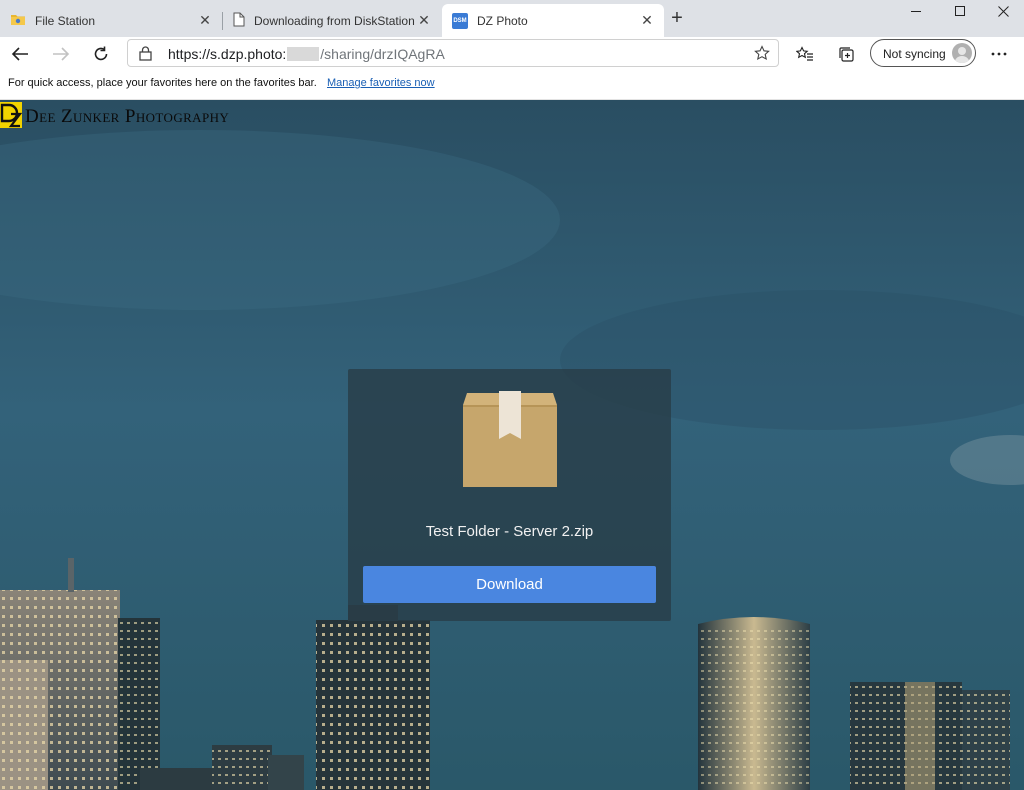 The height and width of the screenshot is (790, 1024). I want to click on url-host: https://s.dzp.photo:, so click(227, 54).